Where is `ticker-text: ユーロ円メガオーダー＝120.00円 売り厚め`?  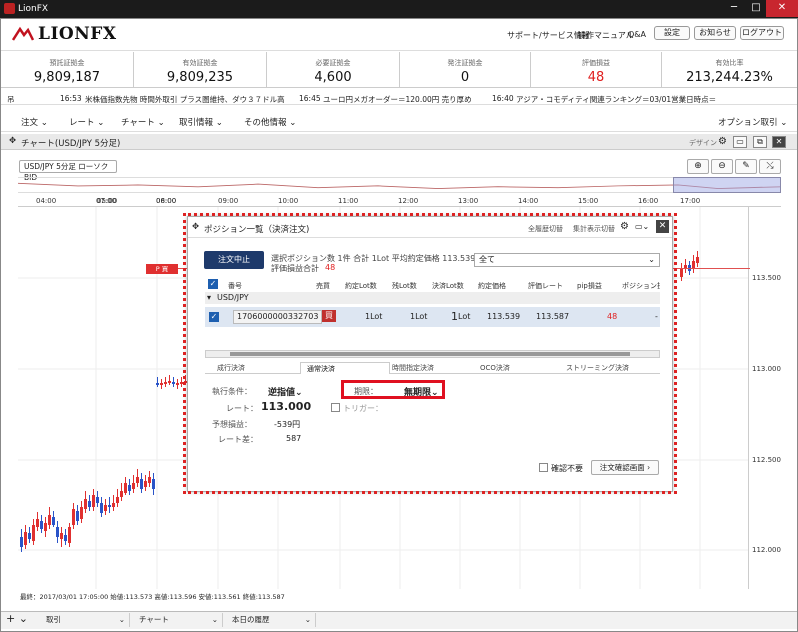 ticker-text: ユーロ円メガオーダー＝120.00円 売り厚め is located at coordinates (397, 99).